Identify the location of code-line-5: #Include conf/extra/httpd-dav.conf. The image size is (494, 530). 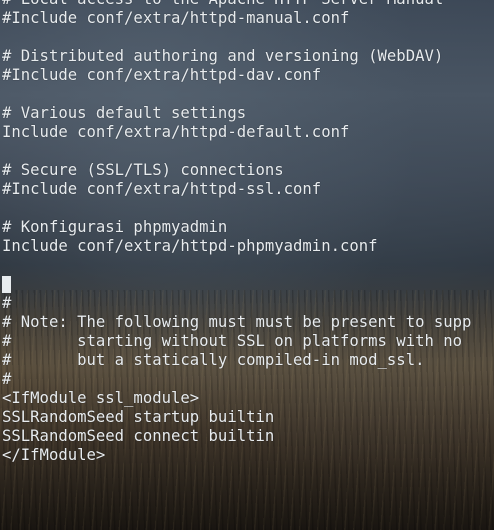
(162, 75).